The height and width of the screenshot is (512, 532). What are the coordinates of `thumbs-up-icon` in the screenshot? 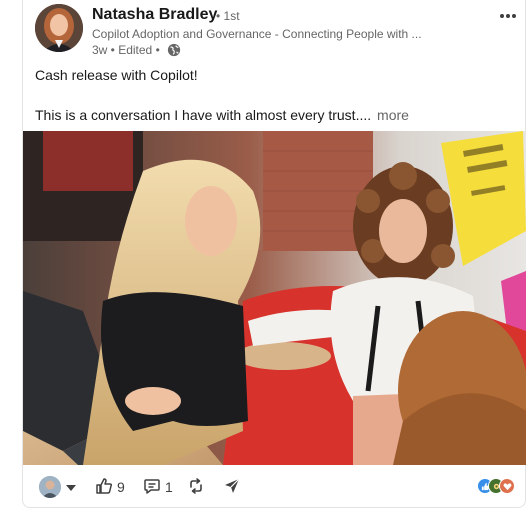 It's located at (104, 487).